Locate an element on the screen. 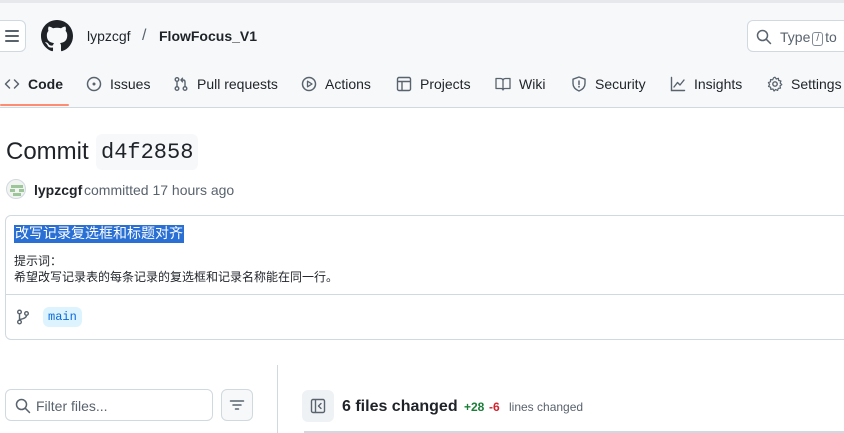  github-logo-icon is located at coordinates (57, 36).